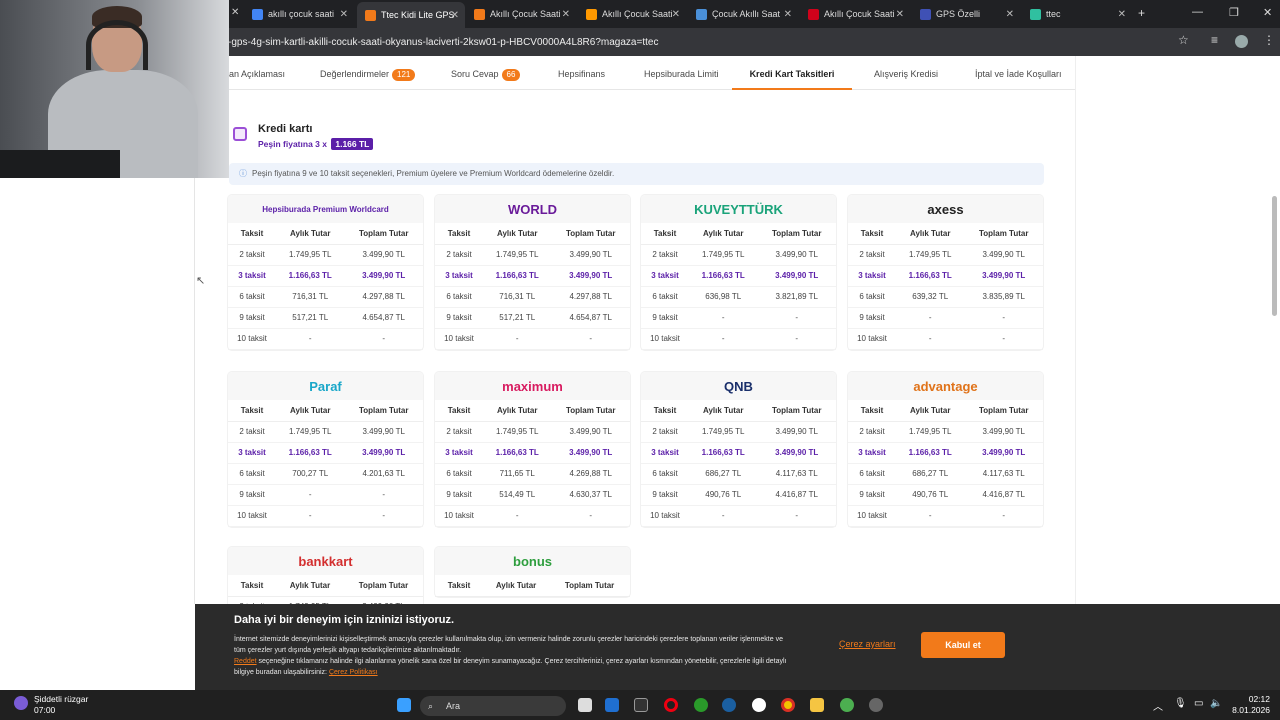 This screenshot has width=1280, height=720. I want to click on nav-tab: Kredi Kart Taksitleri, so click(792, 74).